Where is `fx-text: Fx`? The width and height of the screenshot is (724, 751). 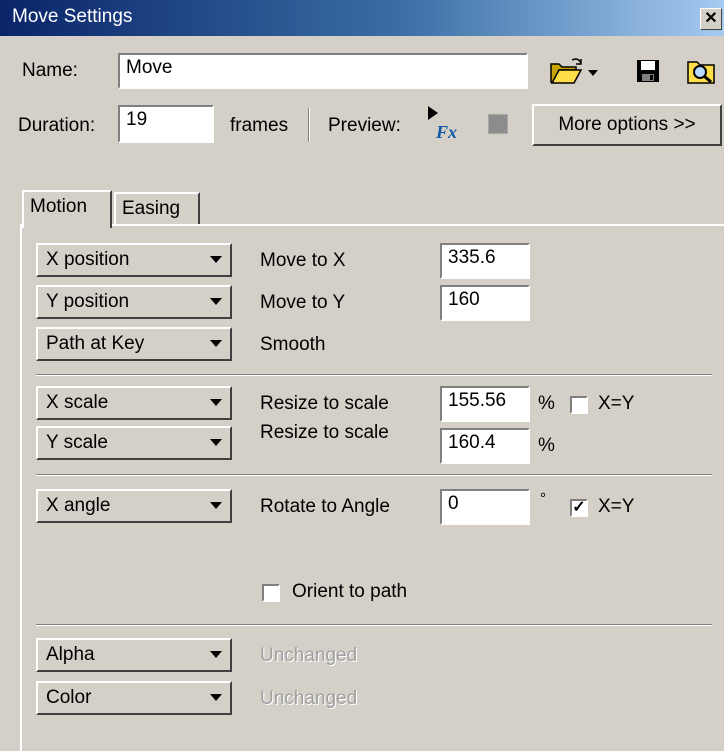 fx-text: Fx is located at coordinates (446, 132).